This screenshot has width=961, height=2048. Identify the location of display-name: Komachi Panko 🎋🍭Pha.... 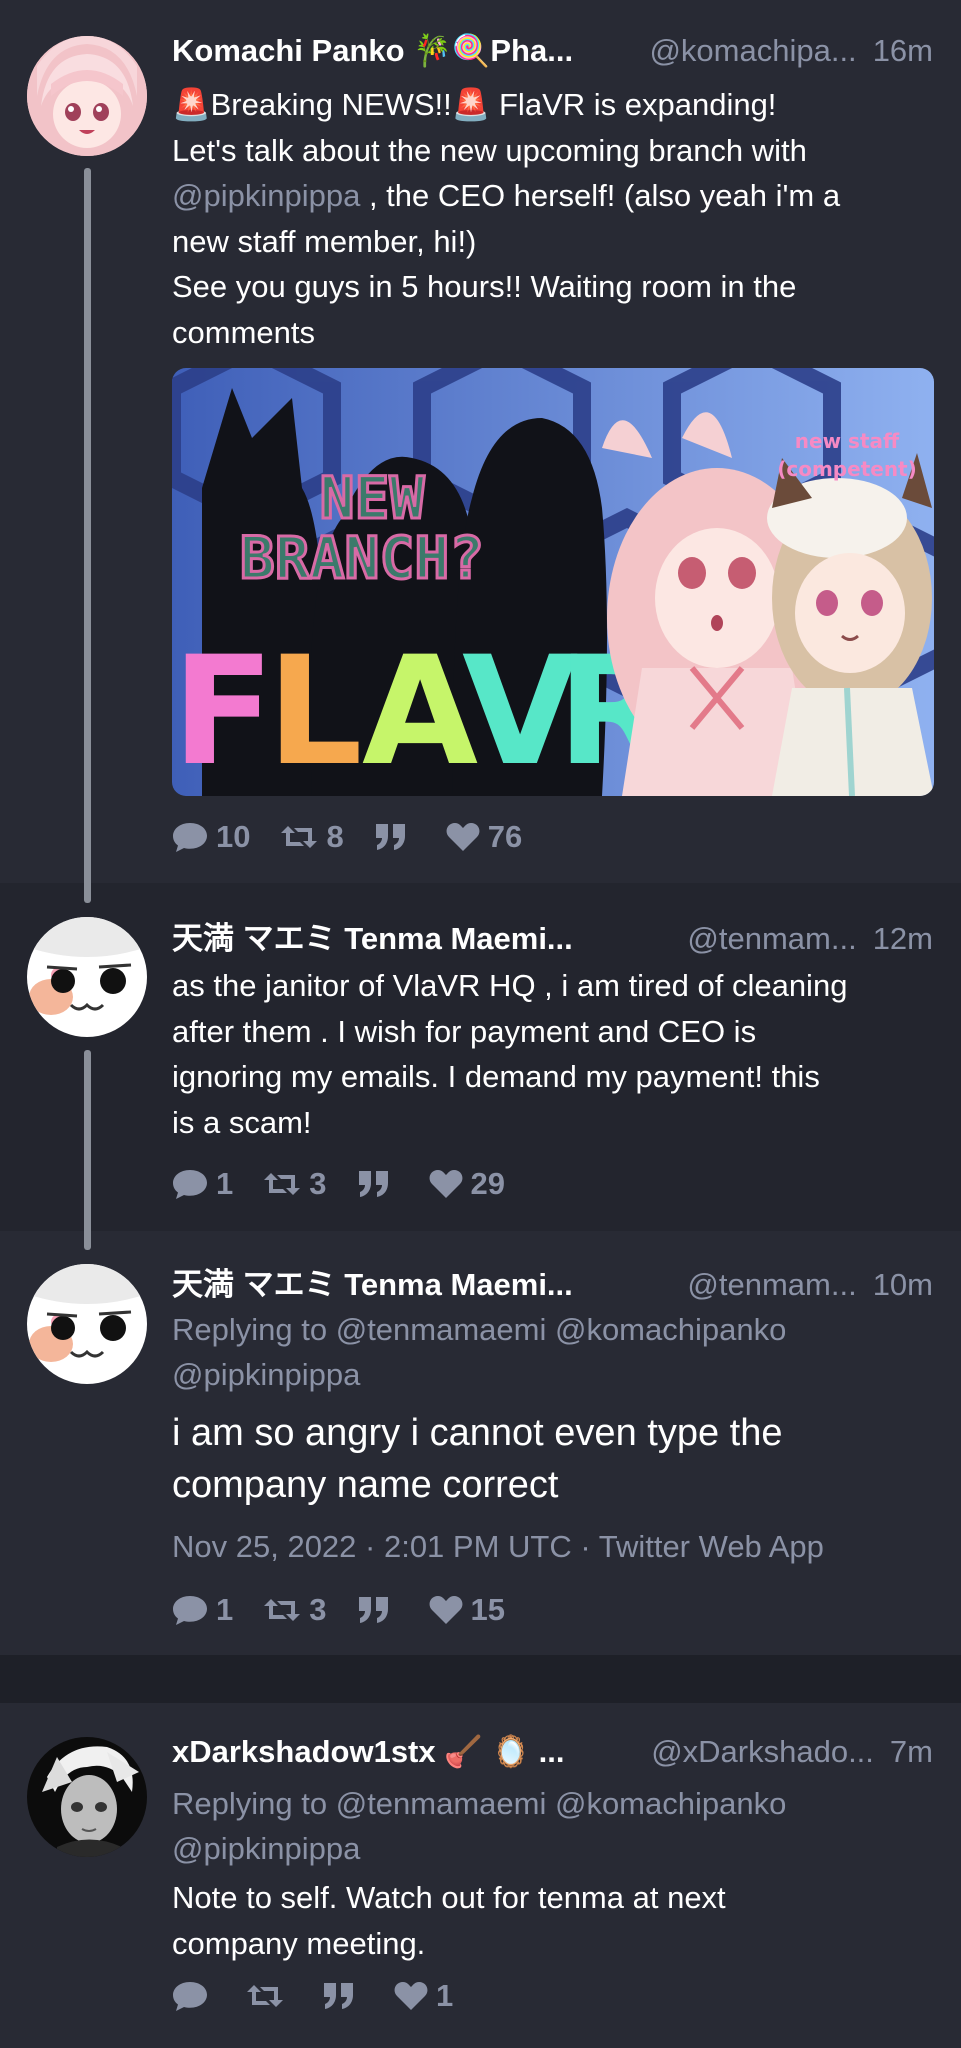
(372, 50).